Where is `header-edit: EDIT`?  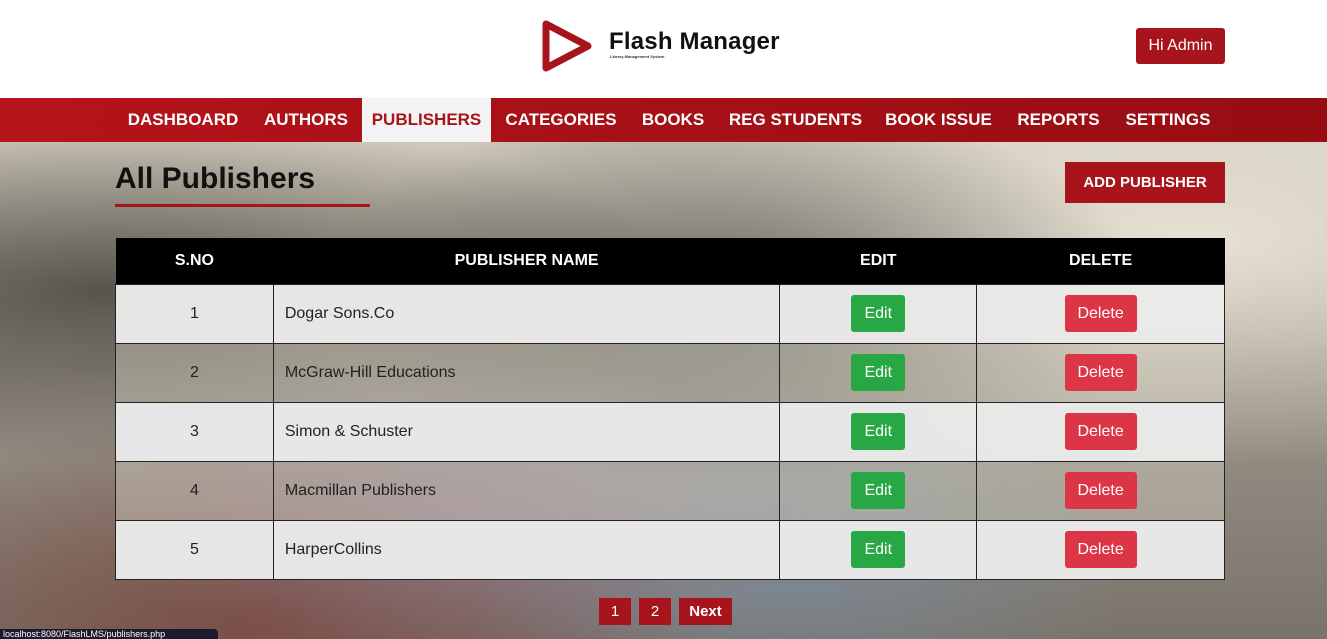
header-edit: EDIT is located at coordinates (878, 261).